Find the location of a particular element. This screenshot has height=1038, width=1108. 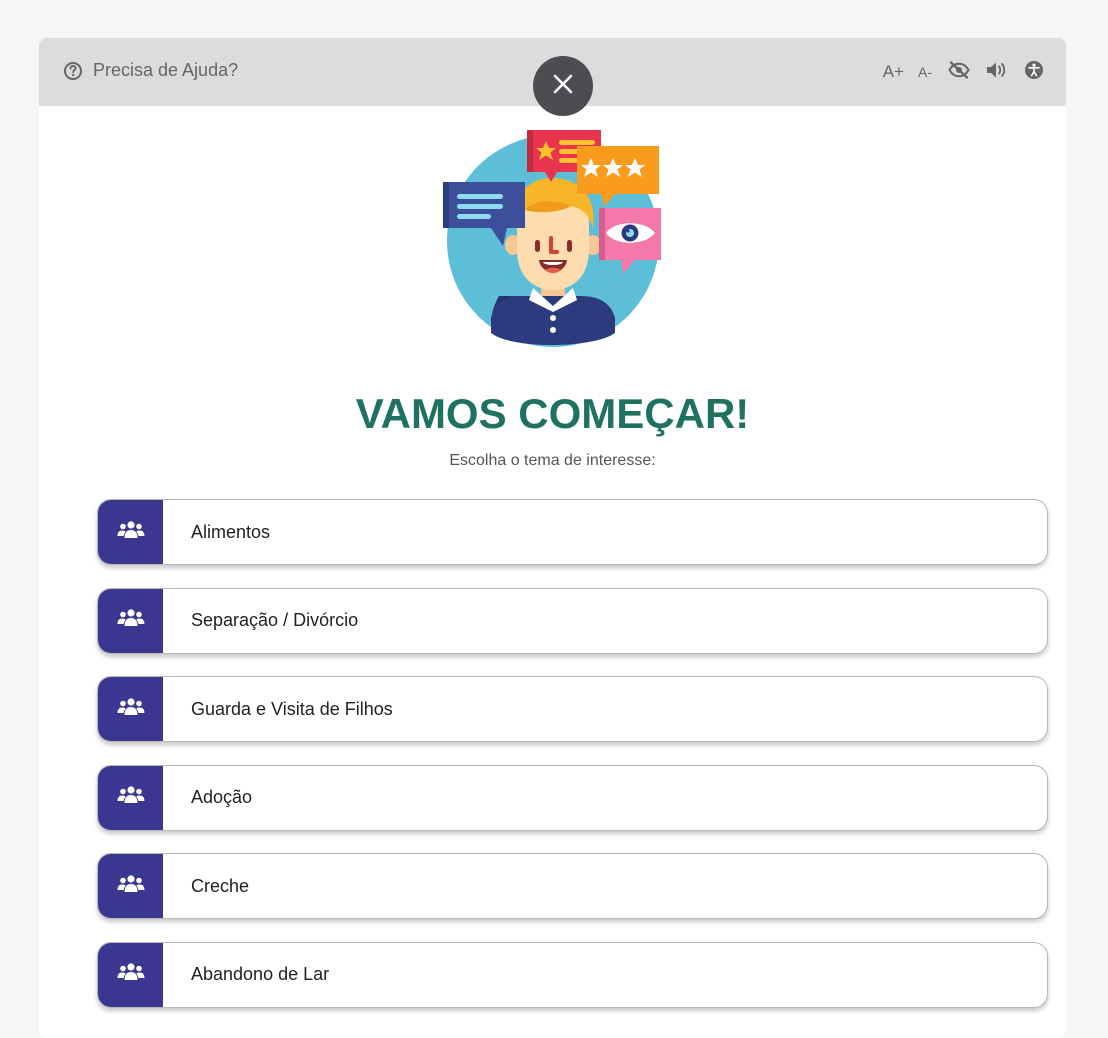

topic-item-abandono-de-lar: Abandono de Lar is located at coordinates (572, 974).